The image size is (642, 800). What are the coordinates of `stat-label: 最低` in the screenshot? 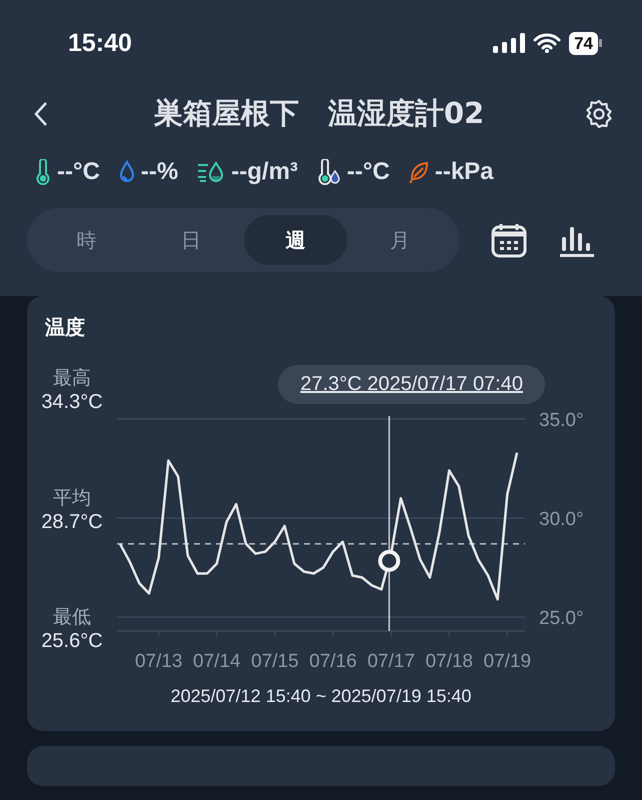 It's located at (72, 617).